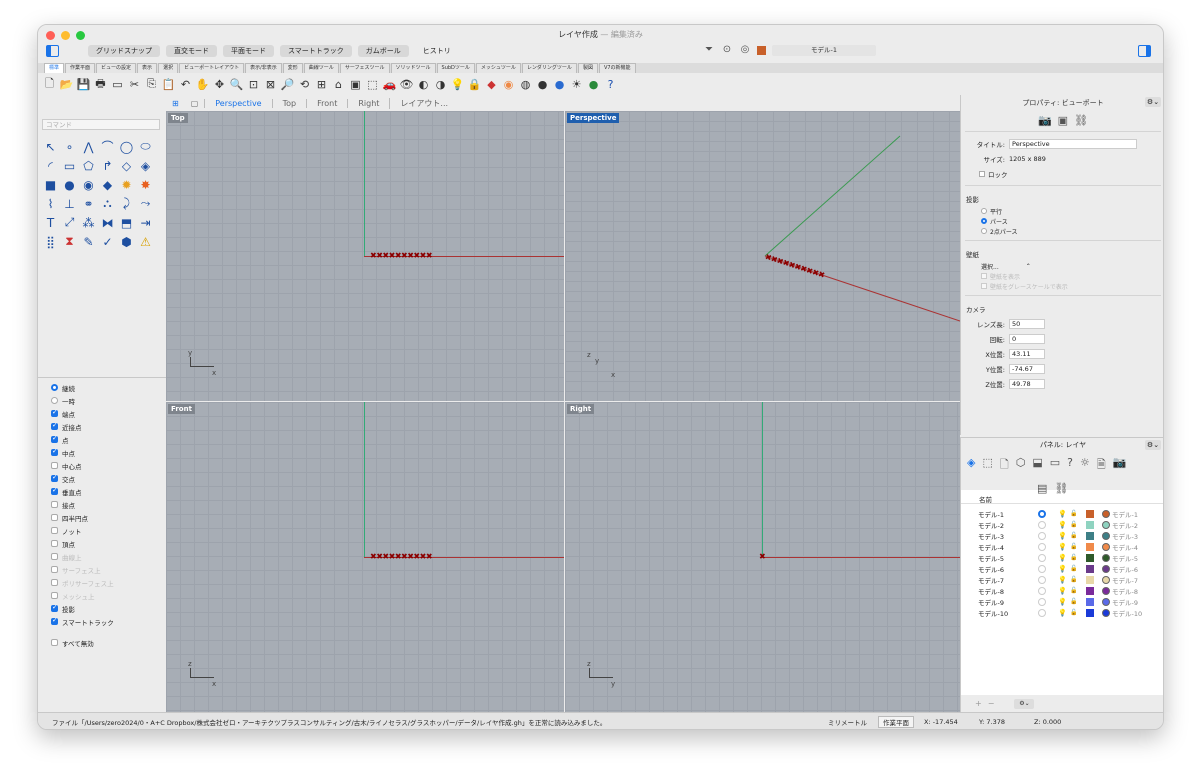  What do you see at coordinates (1027, 383) in the screenshot?
I see `zpos-field: 49.78` at bounding box center [1027, 383].